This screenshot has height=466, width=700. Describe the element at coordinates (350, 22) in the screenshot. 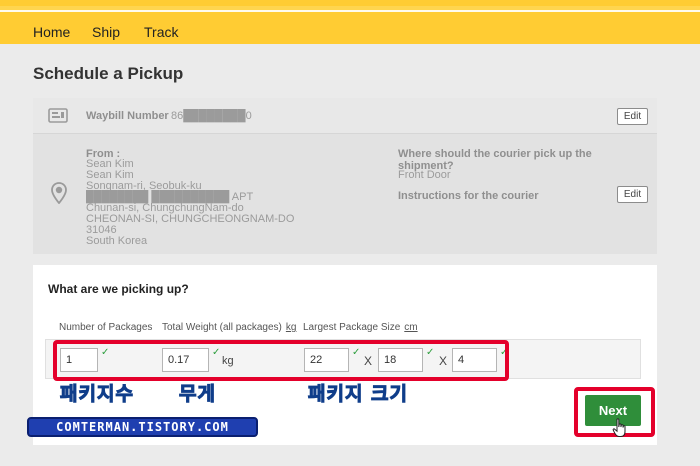

I see `top-nav: Home Ship Track` at that location.